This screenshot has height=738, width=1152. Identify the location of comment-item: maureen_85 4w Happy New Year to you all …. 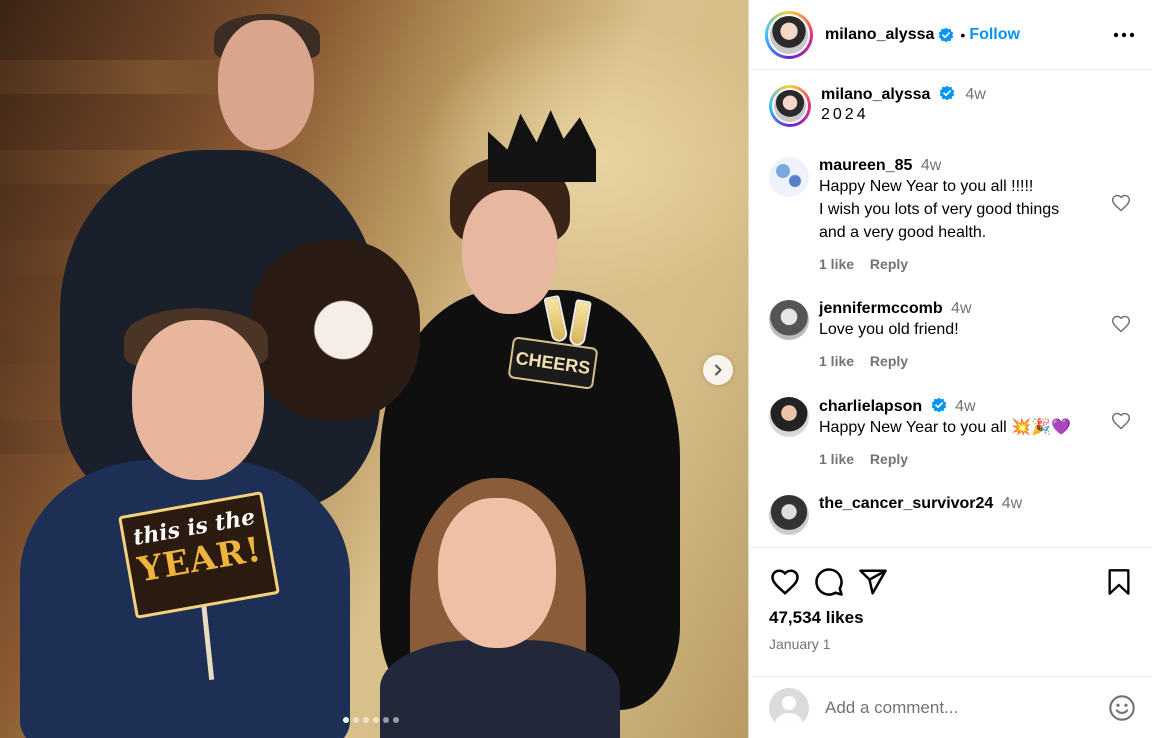
(960, 214).